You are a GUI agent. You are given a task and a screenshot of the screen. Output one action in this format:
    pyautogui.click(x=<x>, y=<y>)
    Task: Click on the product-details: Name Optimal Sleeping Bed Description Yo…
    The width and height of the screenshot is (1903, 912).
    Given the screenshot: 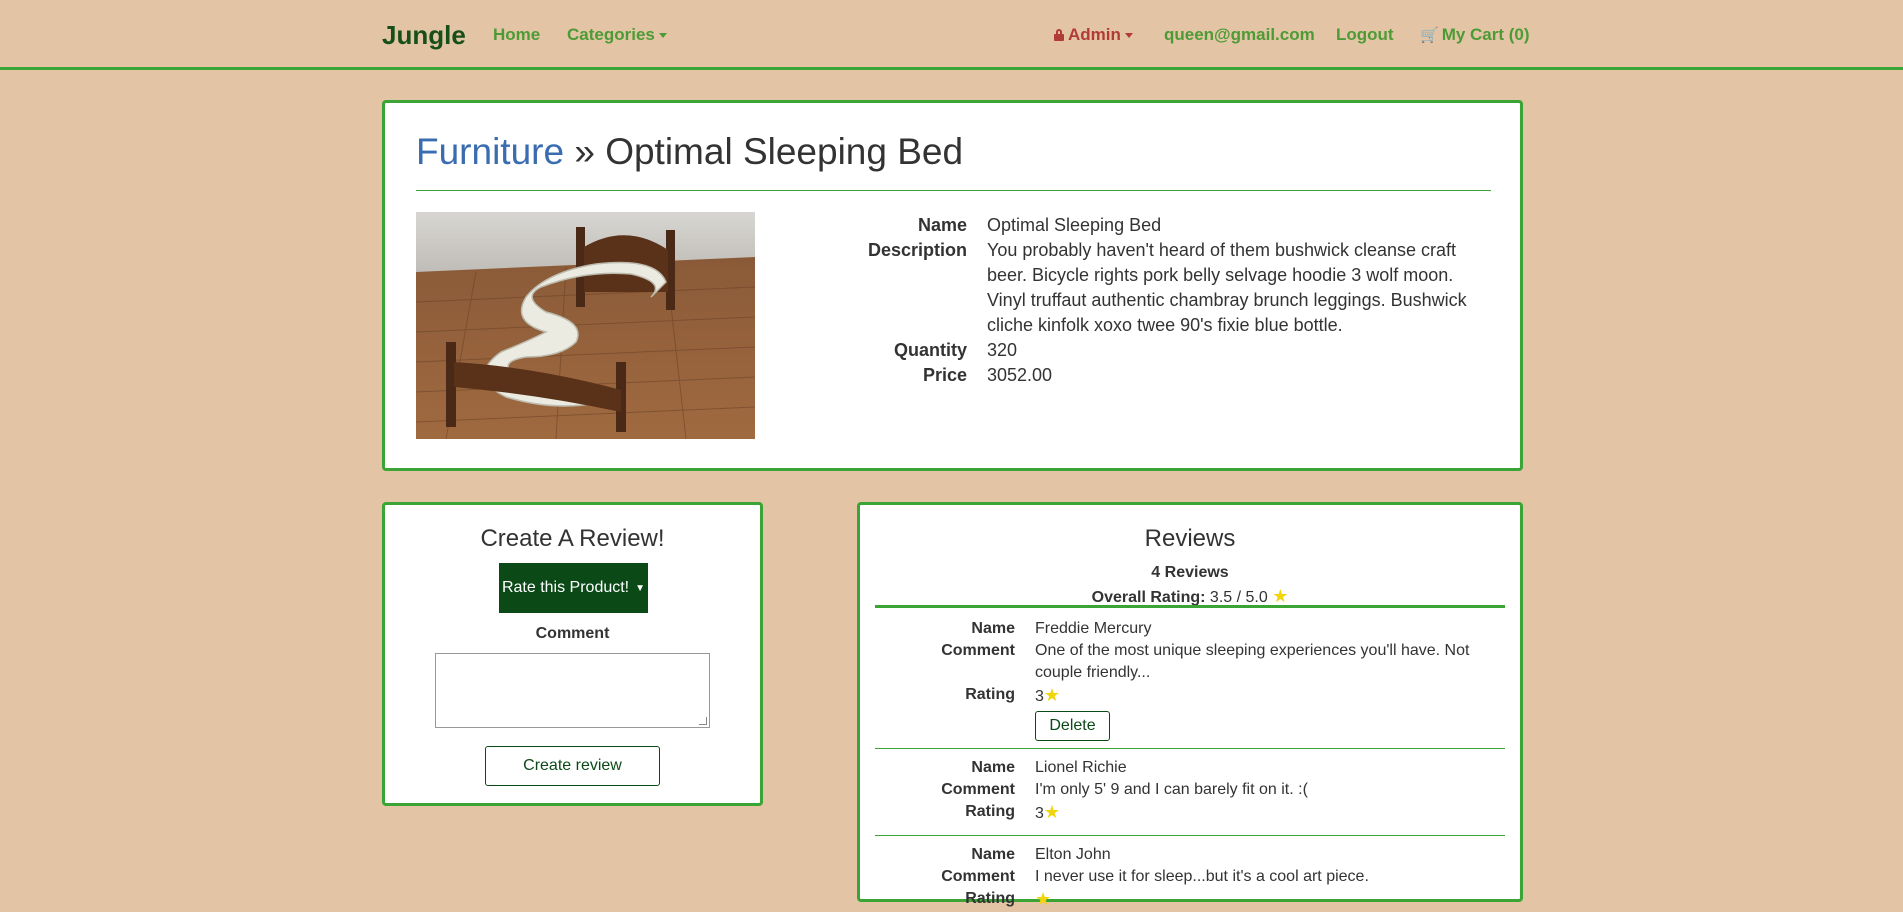 What is the action you would take?
    pyautogui.click(x=1155, y=300)
    